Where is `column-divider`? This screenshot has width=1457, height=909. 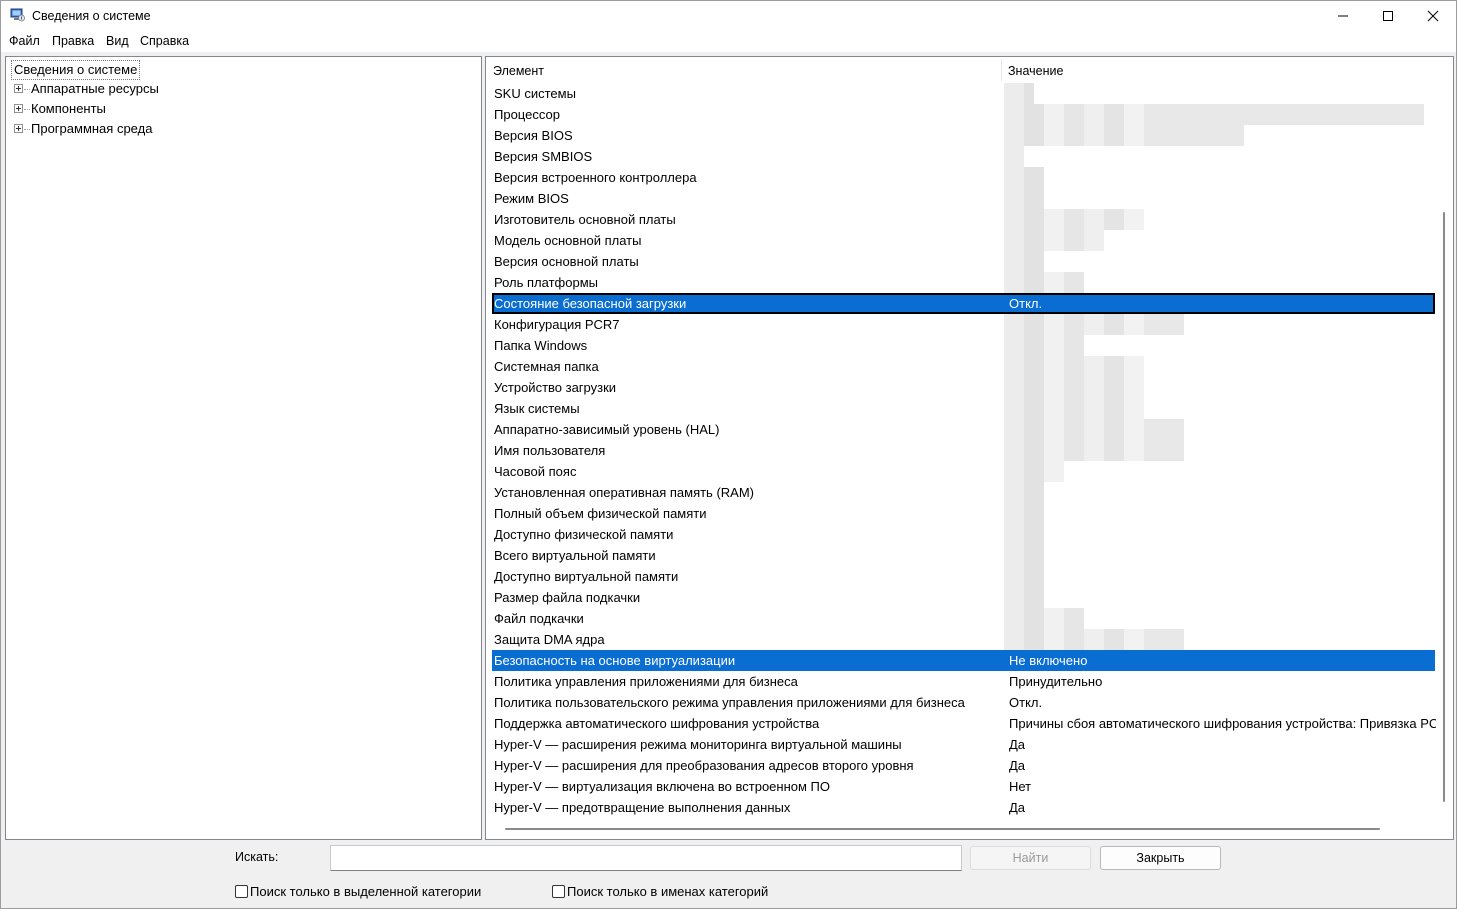
column-divider is located at coordinates (1001, 70).